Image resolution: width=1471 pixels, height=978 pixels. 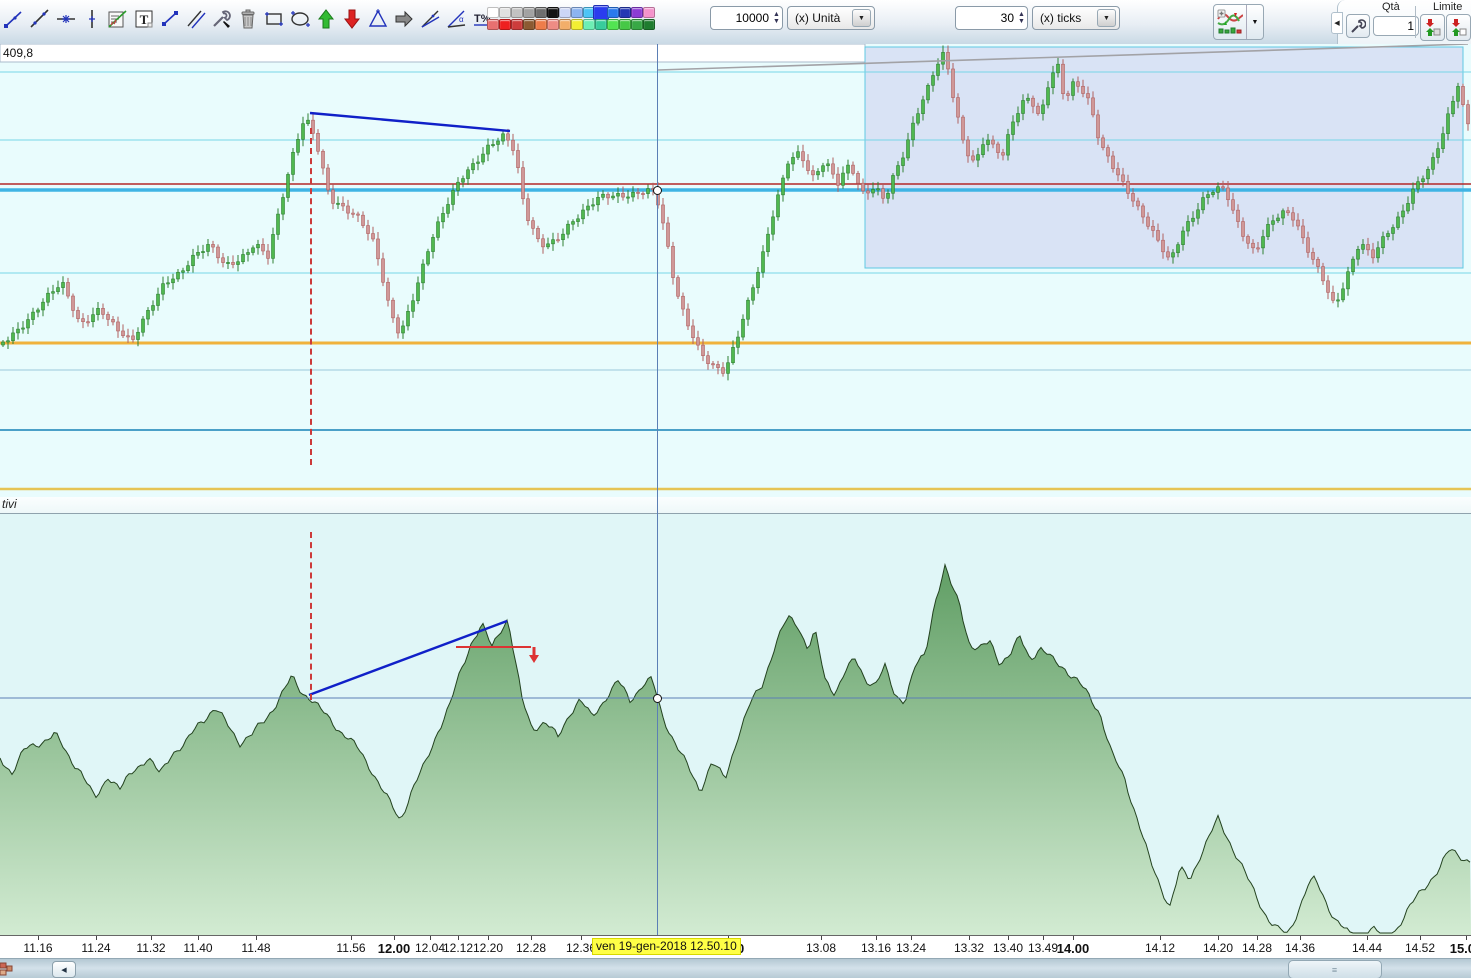 What do you see at coordinates (169, 19) in the screenshot?
I see `segment-points-icon` at bounding box center [169, 19].